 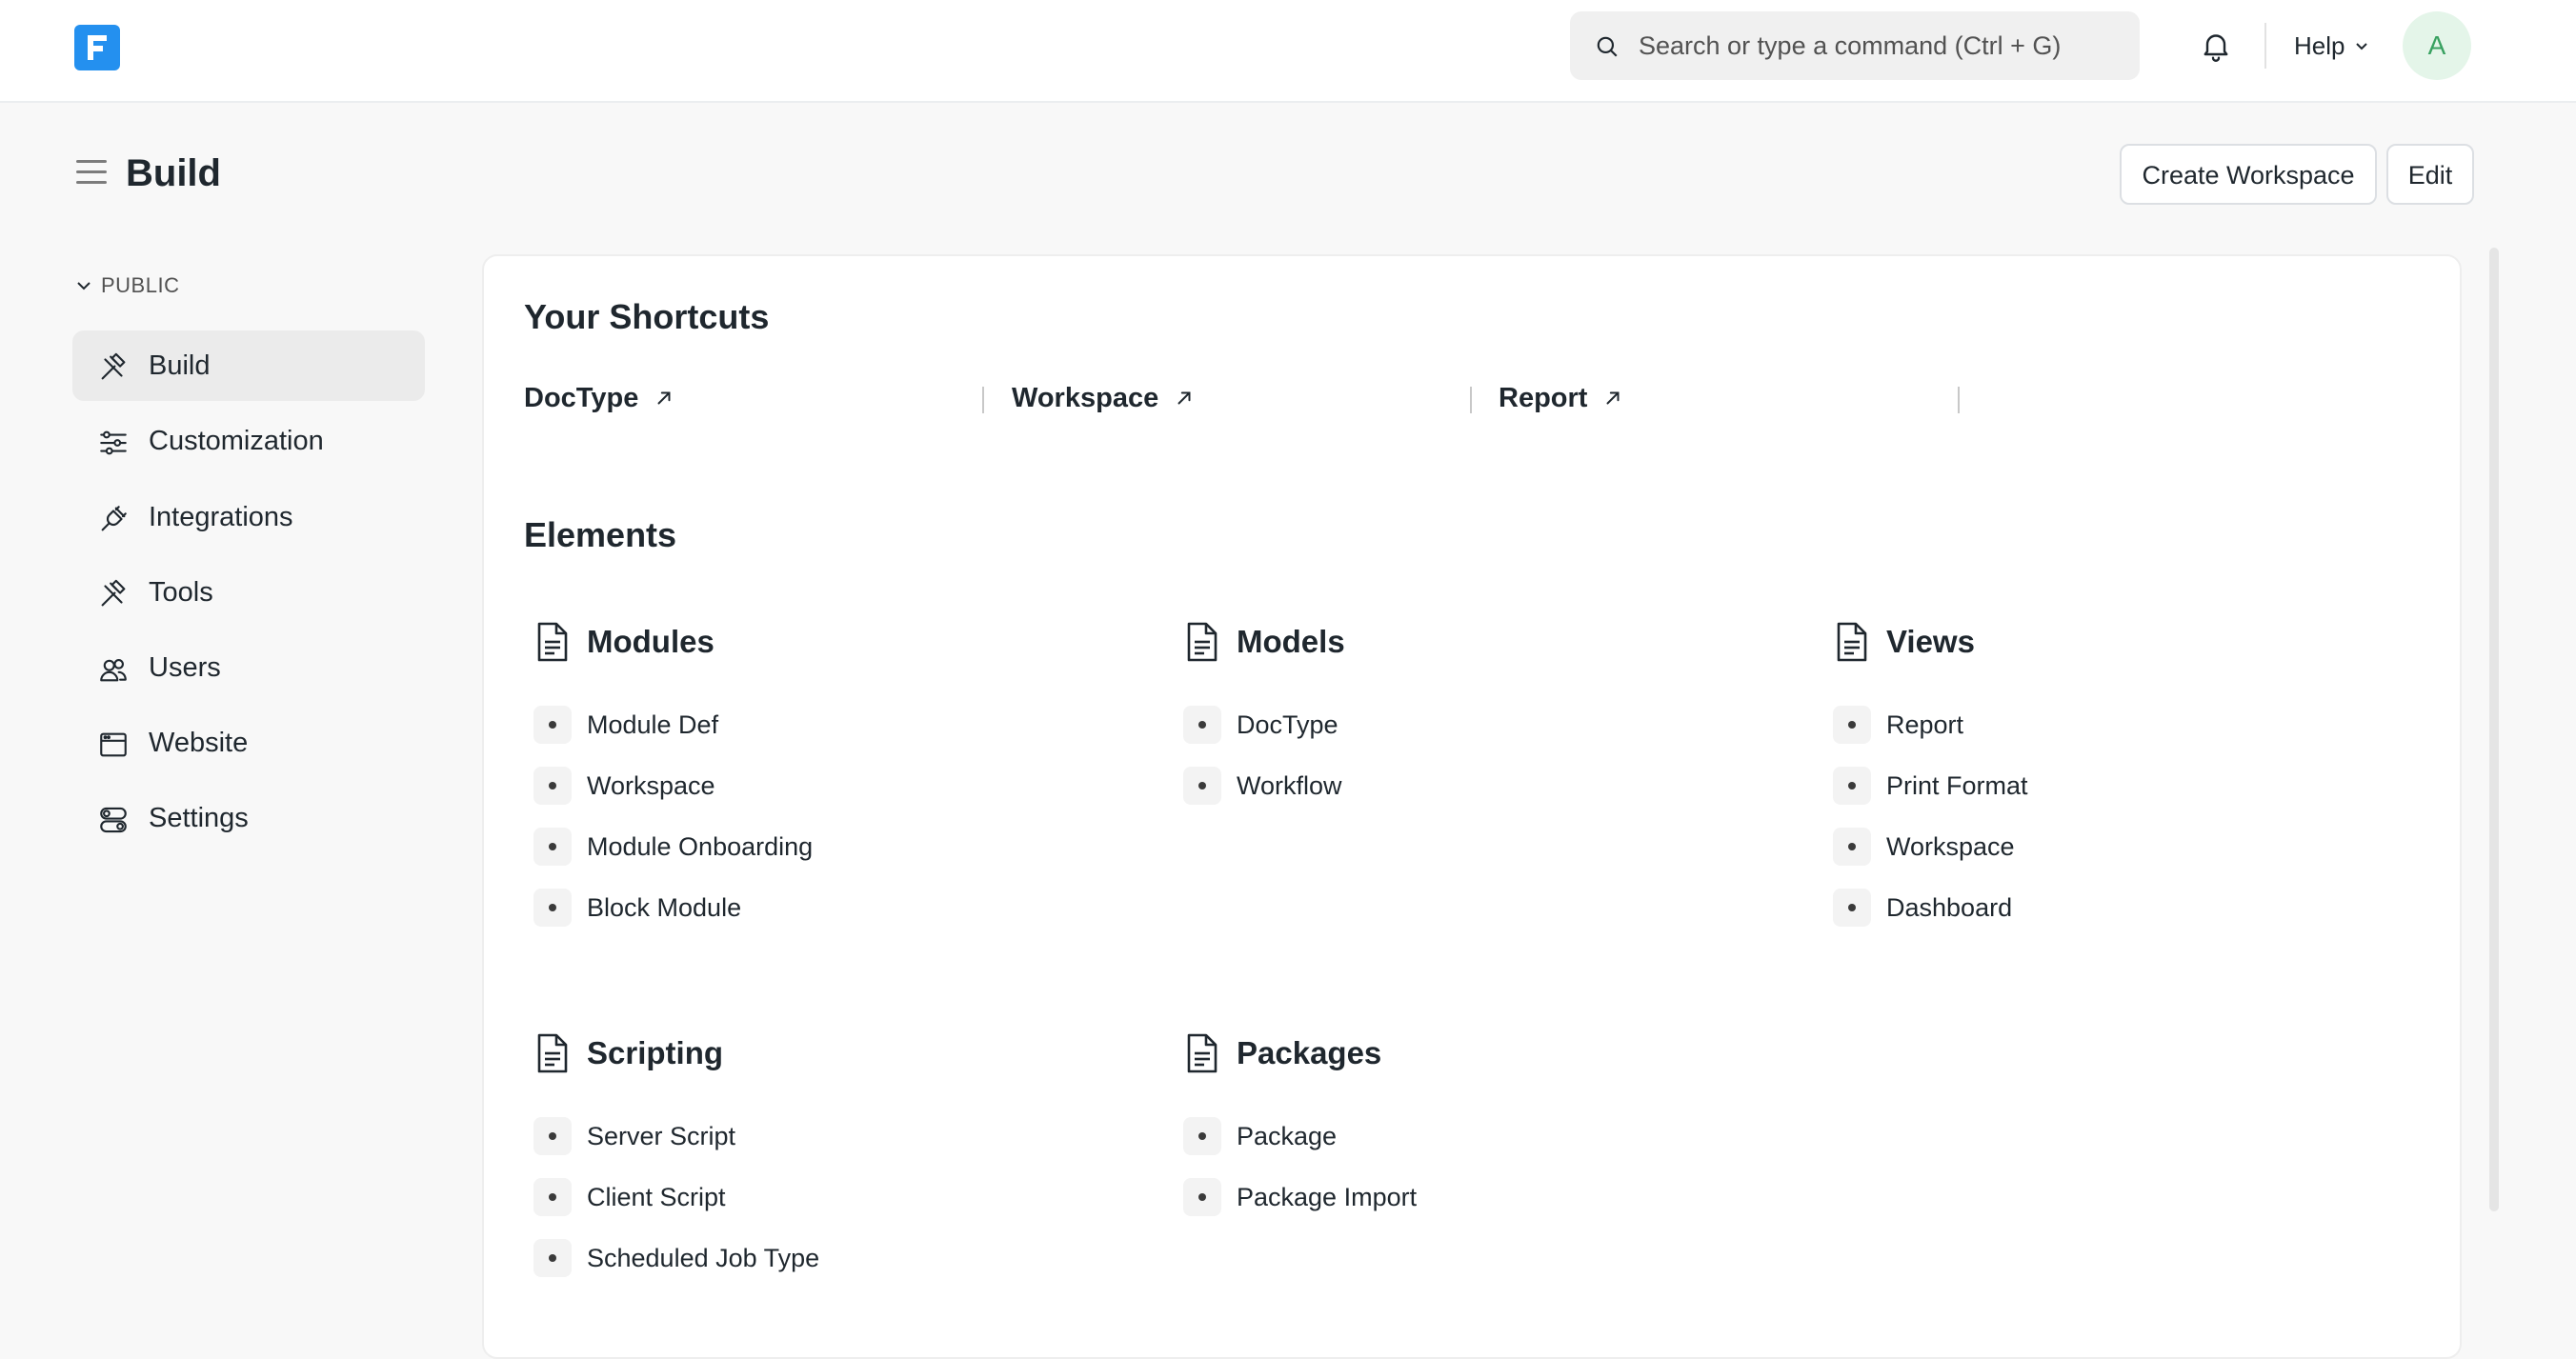 I want to click on sidebar-item-label: Build, so click(x=180, y=366).